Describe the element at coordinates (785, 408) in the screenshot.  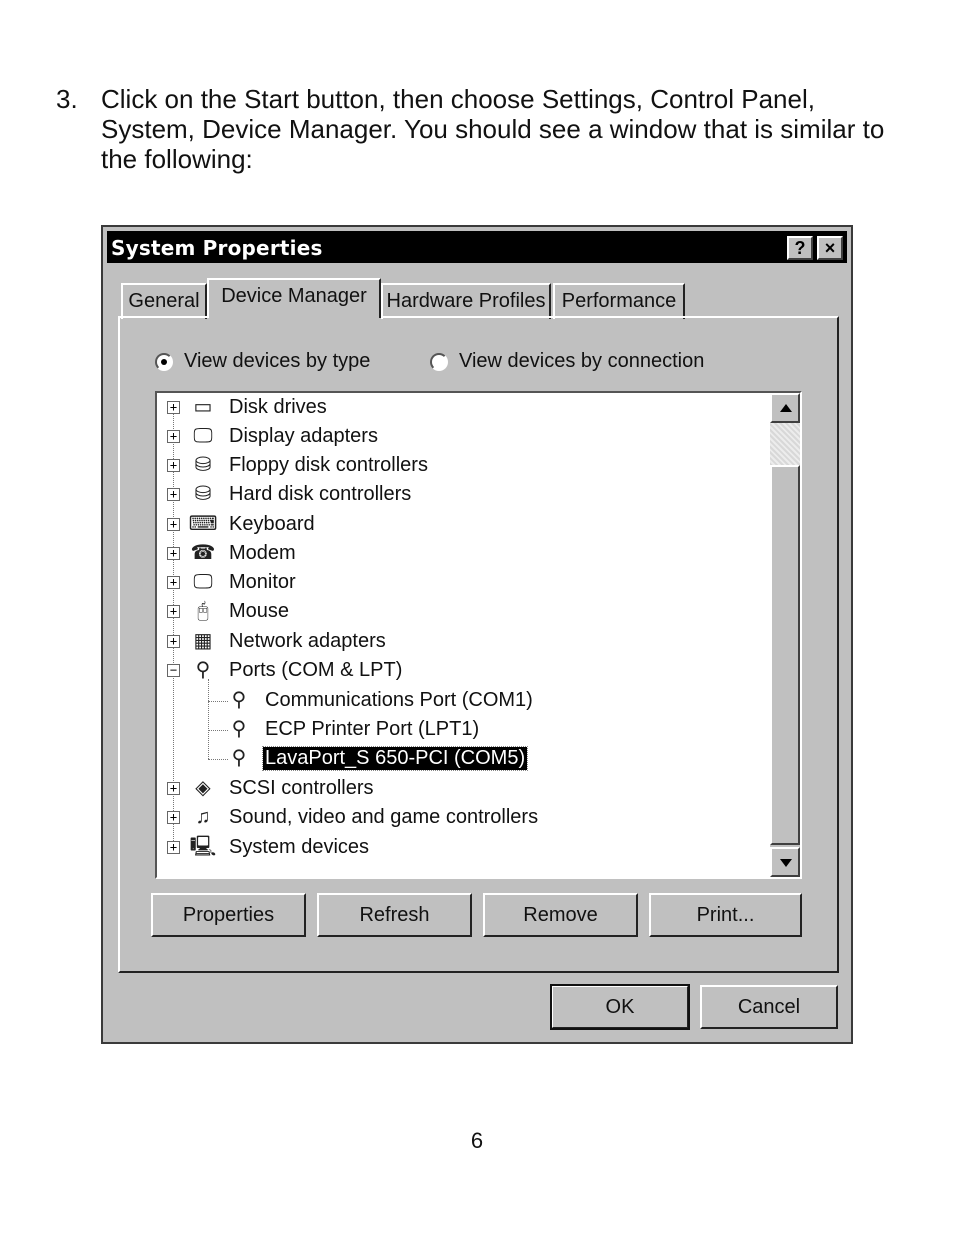
I see `scroll-up-arrow-icon` at that location.